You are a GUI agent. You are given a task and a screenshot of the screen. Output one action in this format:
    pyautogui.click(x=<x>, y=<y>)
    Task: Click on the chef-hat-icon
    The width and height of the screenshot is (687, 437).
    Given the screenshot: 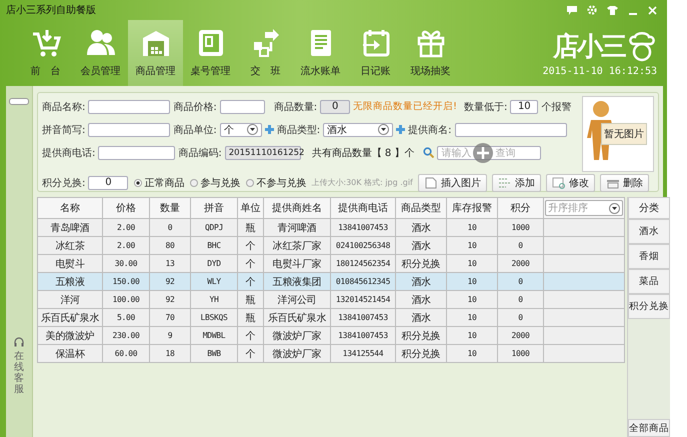 What is the action you would take?
    pyautogui.click(x=642, y=47)
    